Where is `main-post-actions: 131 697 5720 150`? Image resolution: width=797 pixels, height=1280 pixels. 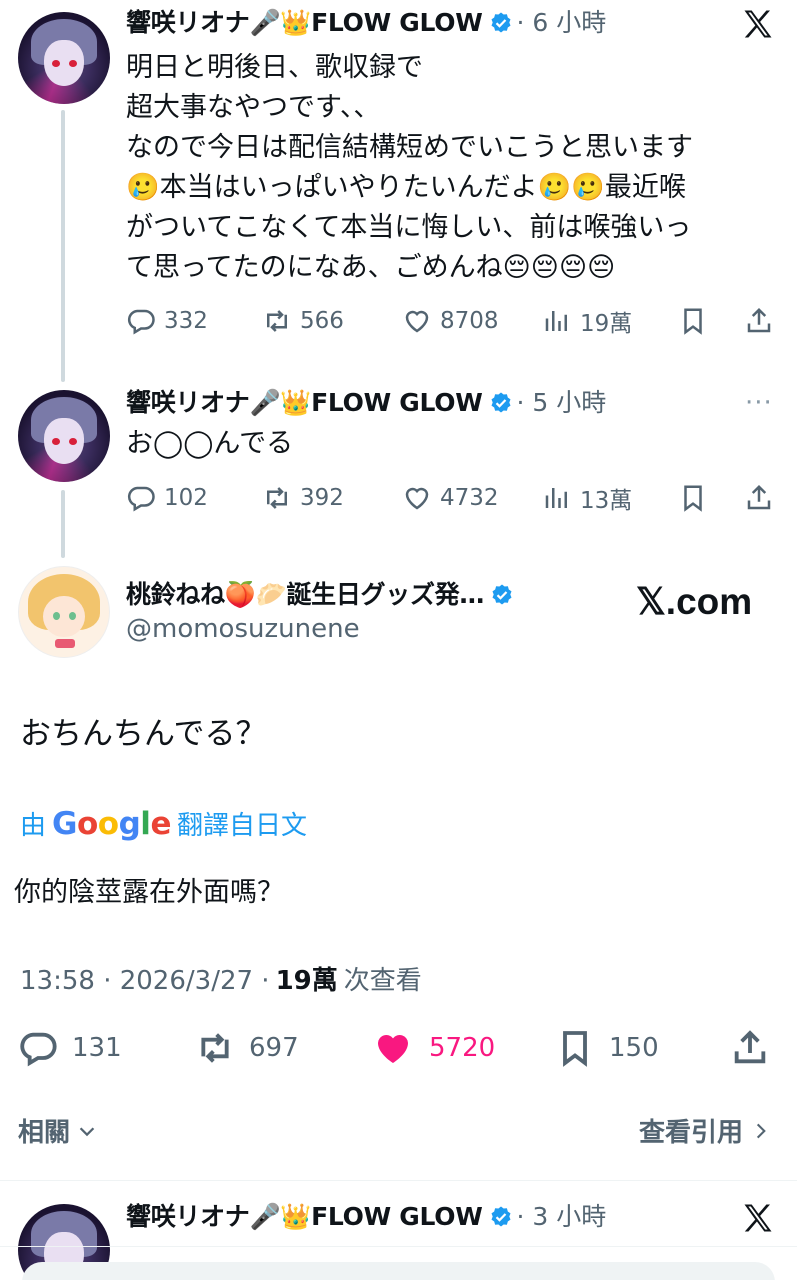 main-post-actions: 131 697 5720 150 is located at coordinates (398, 1048).